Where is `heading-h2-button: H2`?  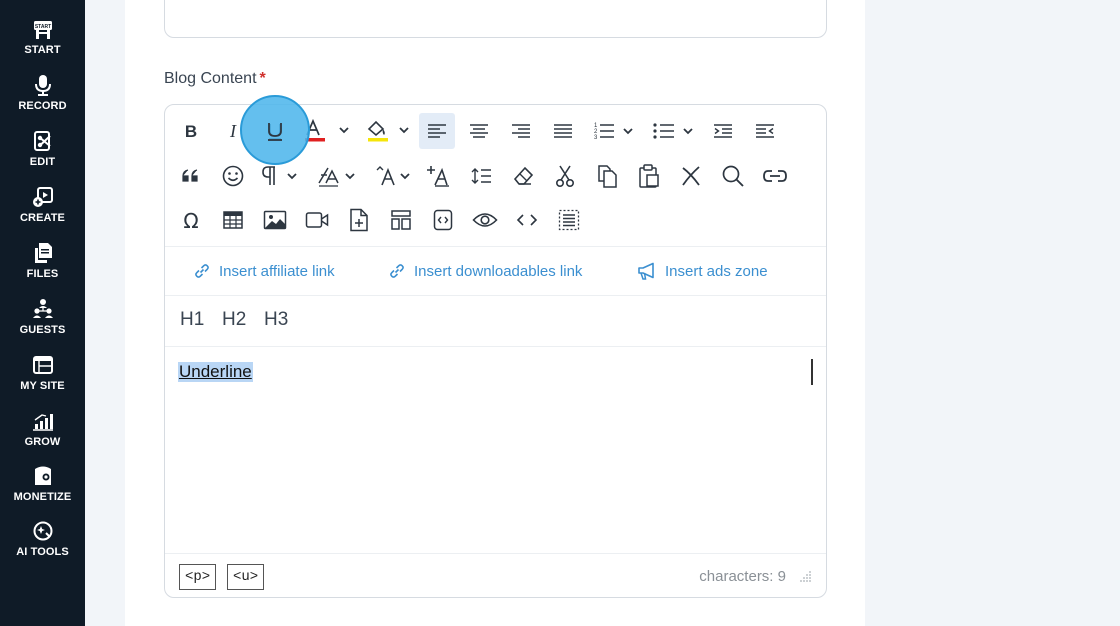
heading-h2-button: H2 is located at coordinates (234, 320).